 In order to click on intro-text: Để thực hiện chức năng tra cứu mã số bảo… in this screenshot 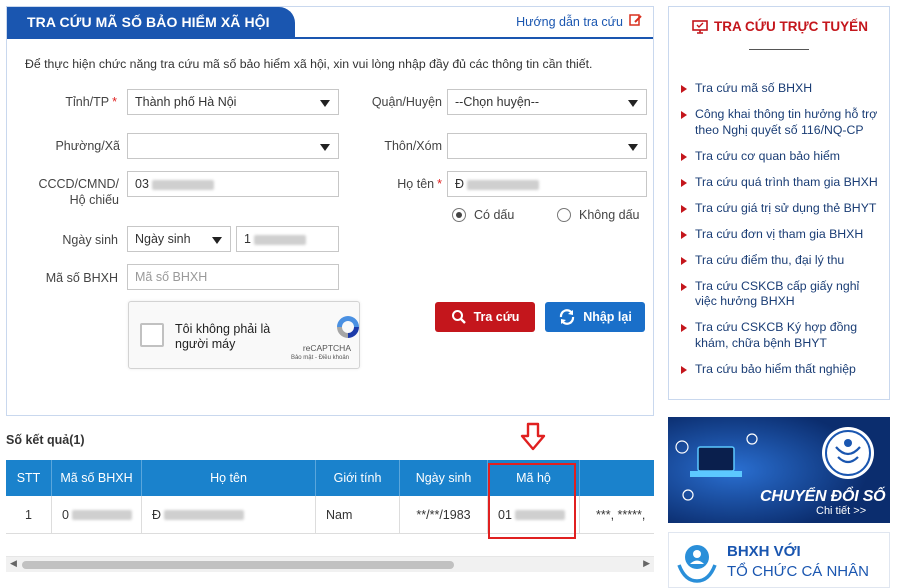, I will do `click(309, 64)`.